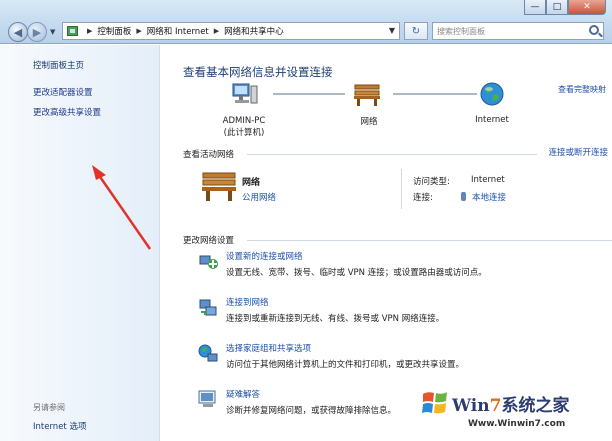 This screenshot has width=612, height=441. What do you see at coordinates (208, 307) in the screenshot?
I see `connect-network-icon` at bounding box center [208, 307].